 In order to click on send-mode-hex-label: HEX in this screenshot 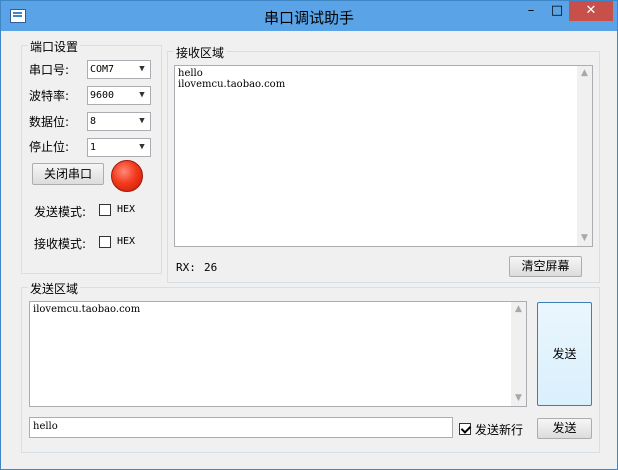, I will do `click(126, 209)`.